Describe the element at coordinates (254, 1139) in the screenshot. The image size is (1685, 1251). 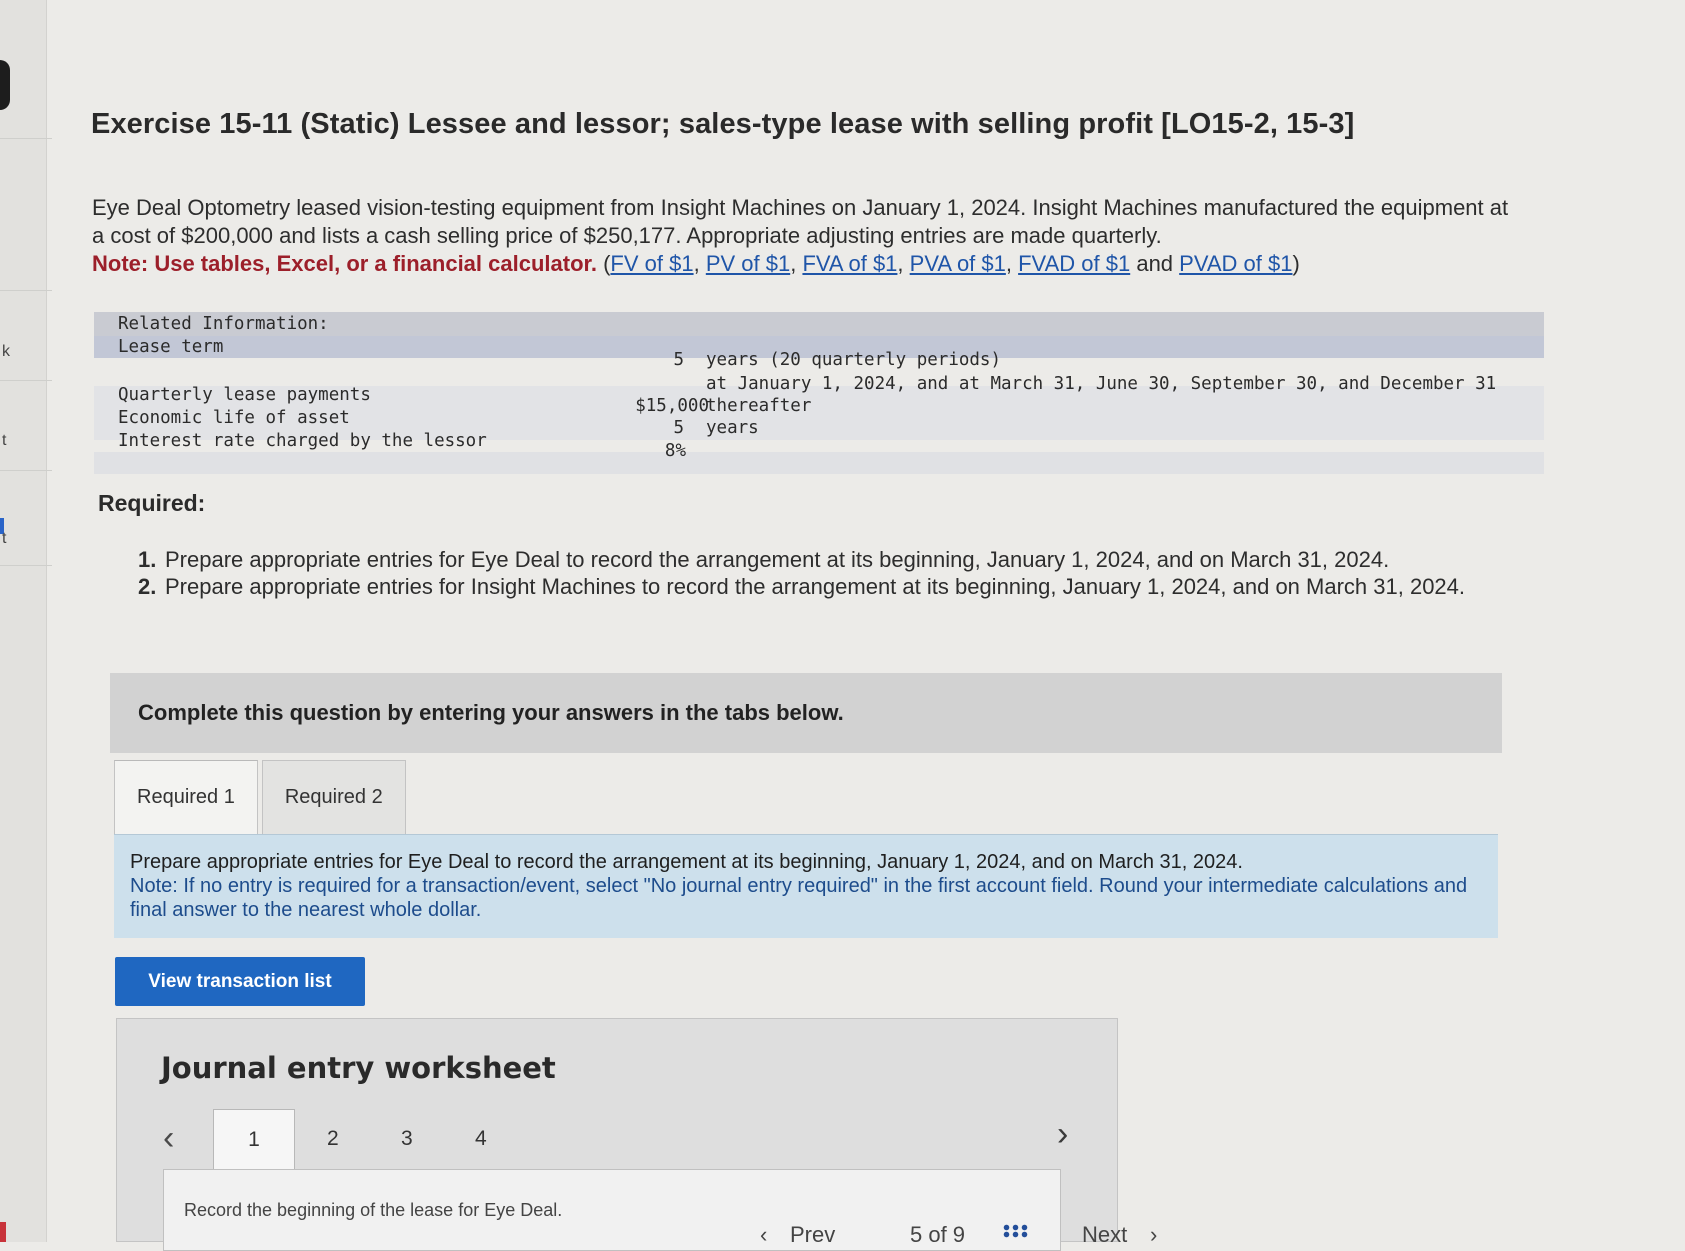
I see `page-1: 1` at that location.